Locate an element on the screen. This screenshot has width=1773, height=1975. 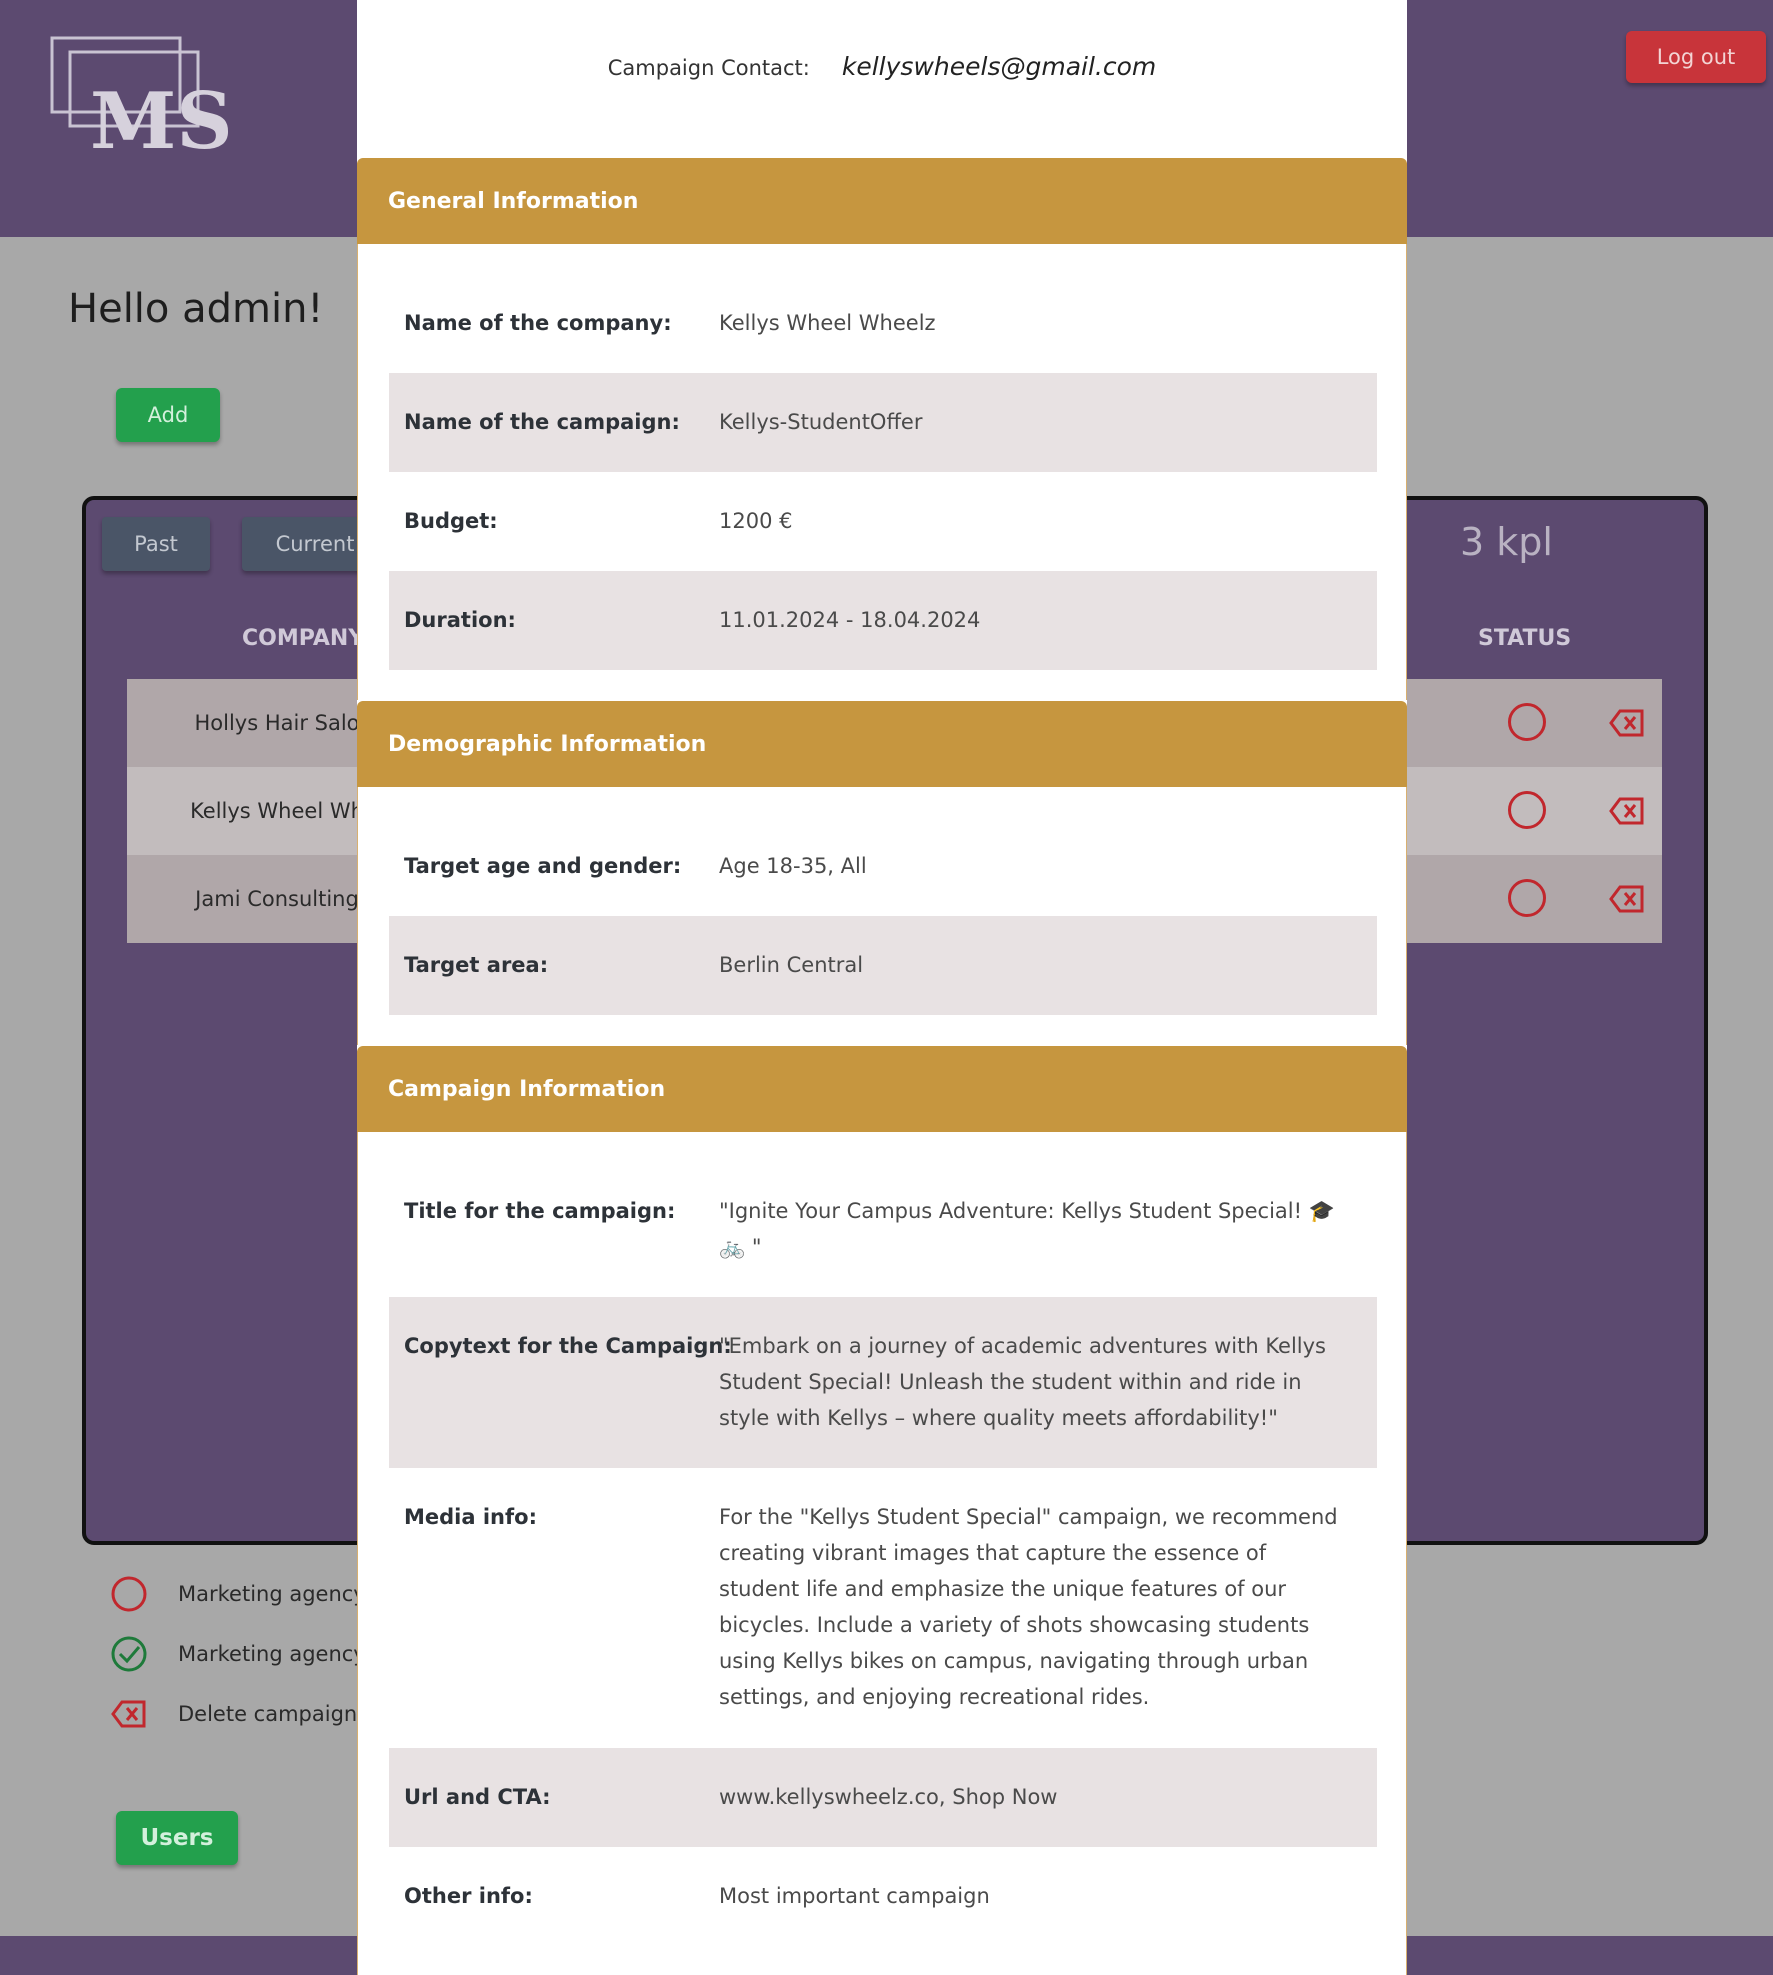
field-label: Target age and gender: is located at coordinates (543, 866).